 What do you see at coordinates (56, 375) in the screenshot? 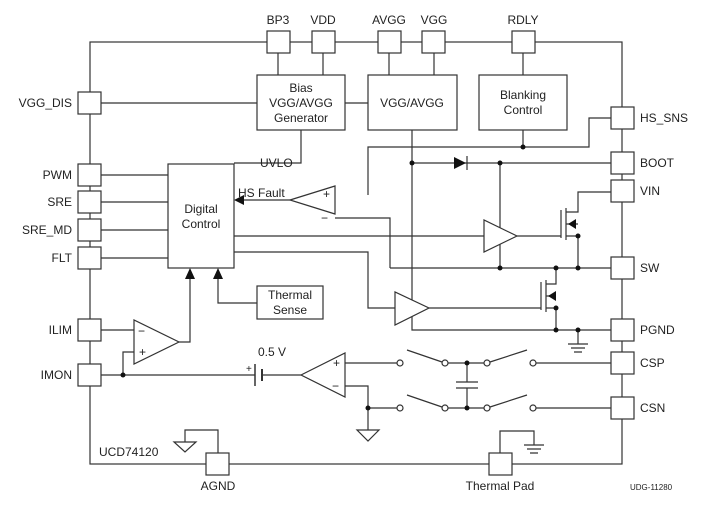
I see `svg-text: IMON` at bounding box center [56, 375].